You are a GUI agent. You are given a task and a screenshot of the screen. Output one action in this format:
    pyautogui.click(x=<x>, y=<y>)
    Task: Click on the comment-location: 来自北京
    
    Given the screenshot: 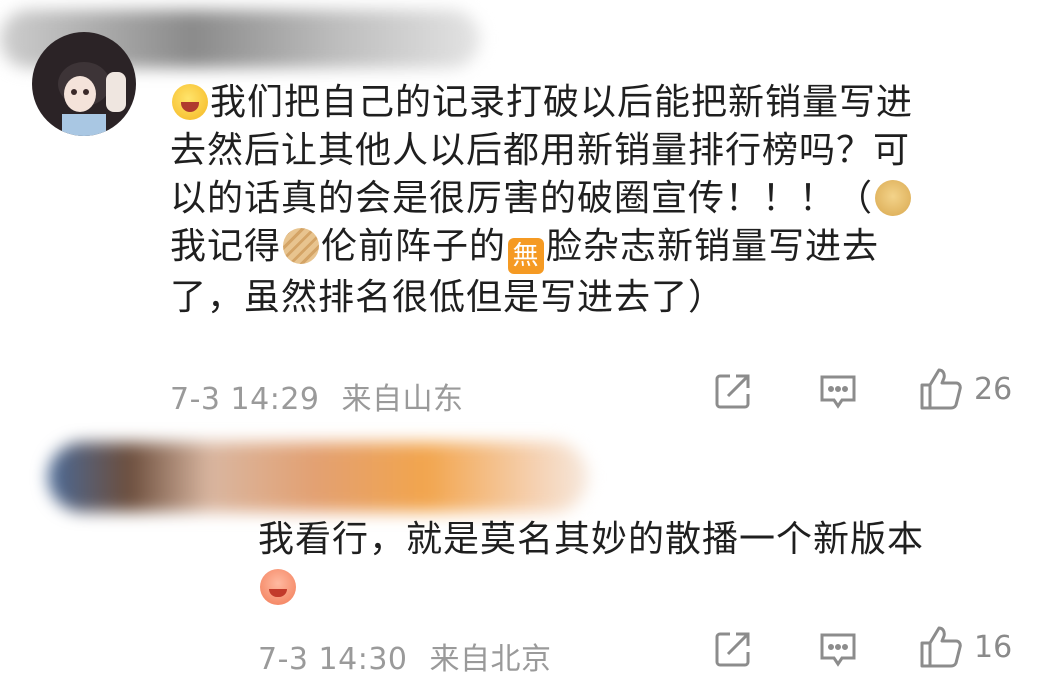 What is the action you would take?
    pyautogui.click(x=490, y=659)
    